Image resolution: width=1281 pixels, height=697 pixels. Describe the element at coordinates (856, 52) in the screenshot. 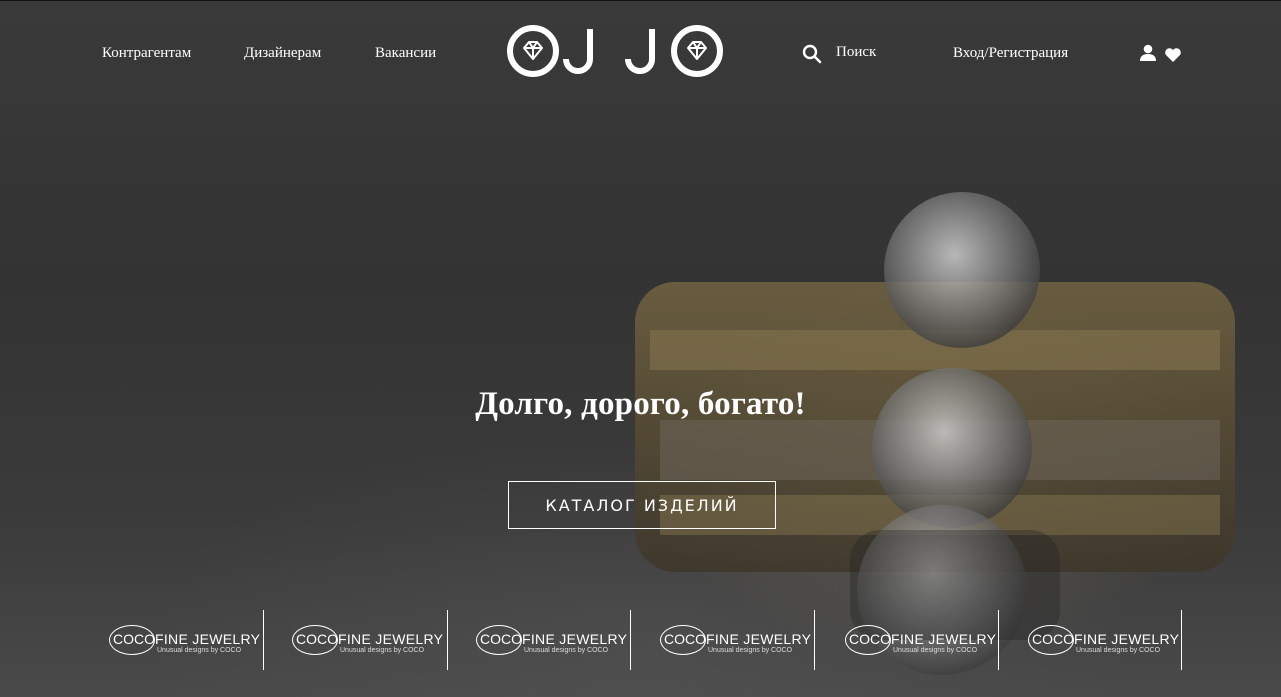

I see `search-link: Поиск` at that location.